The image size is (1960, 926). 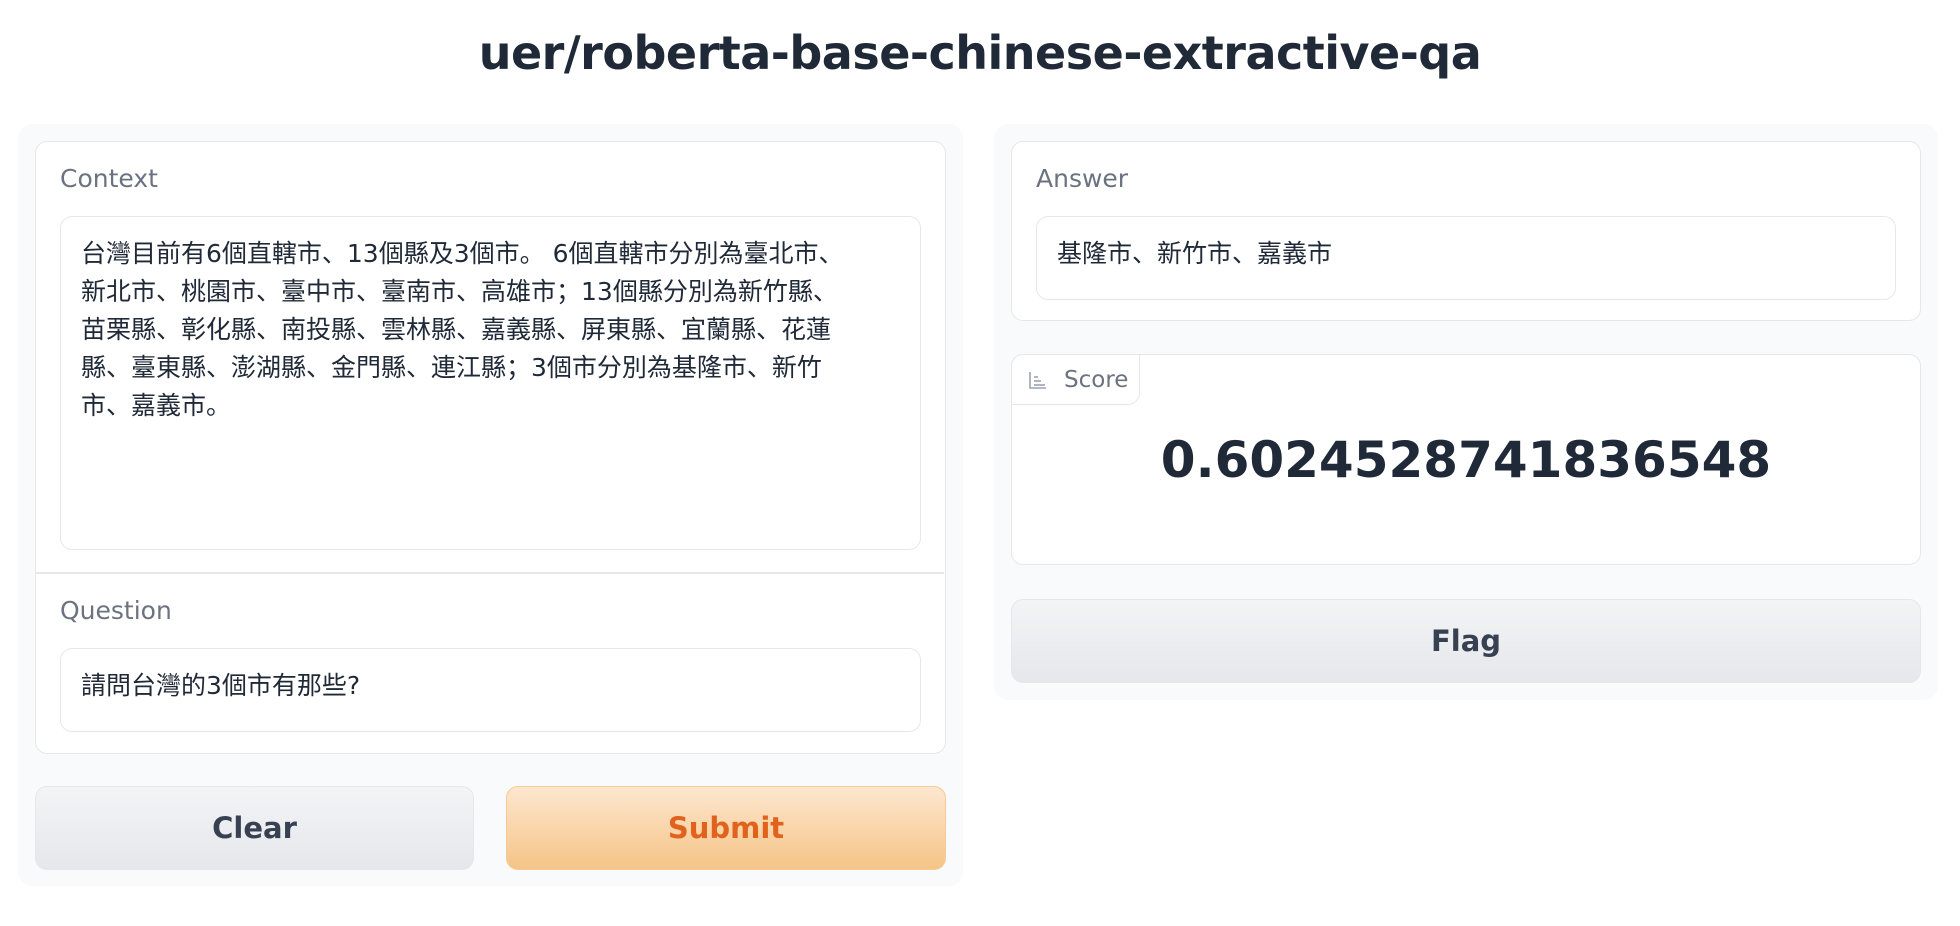 What do you see at coordinates (490, 573) in the screenshot?
I see `form-divider` at bounding box center [490, 573].